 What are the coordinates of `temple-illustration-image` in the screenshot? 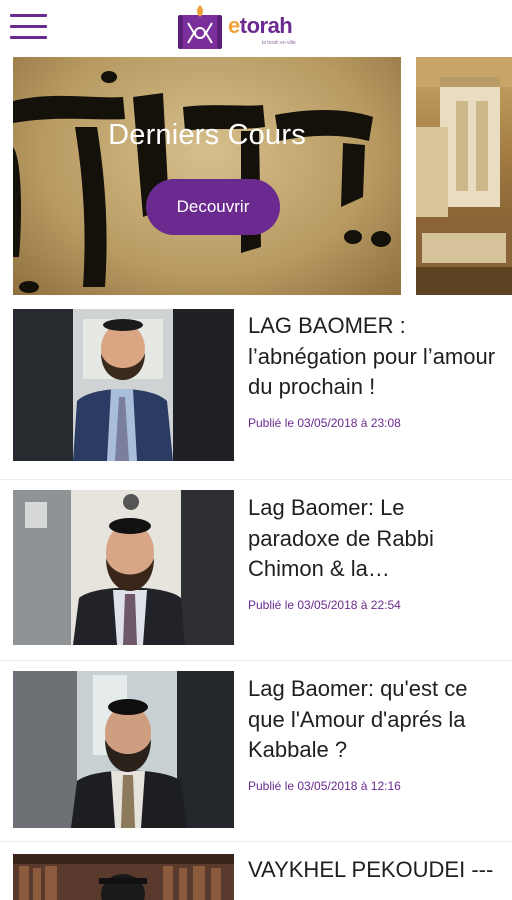 It's located at (464, 176).